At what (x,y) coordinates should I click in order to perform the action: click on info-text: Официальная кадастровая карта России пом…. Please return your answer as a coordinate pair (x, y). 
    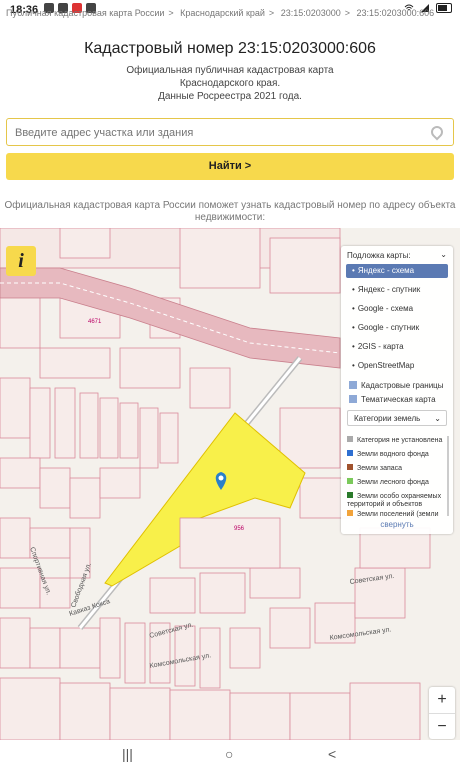
    Looking at the image, I should click on (230, 212).